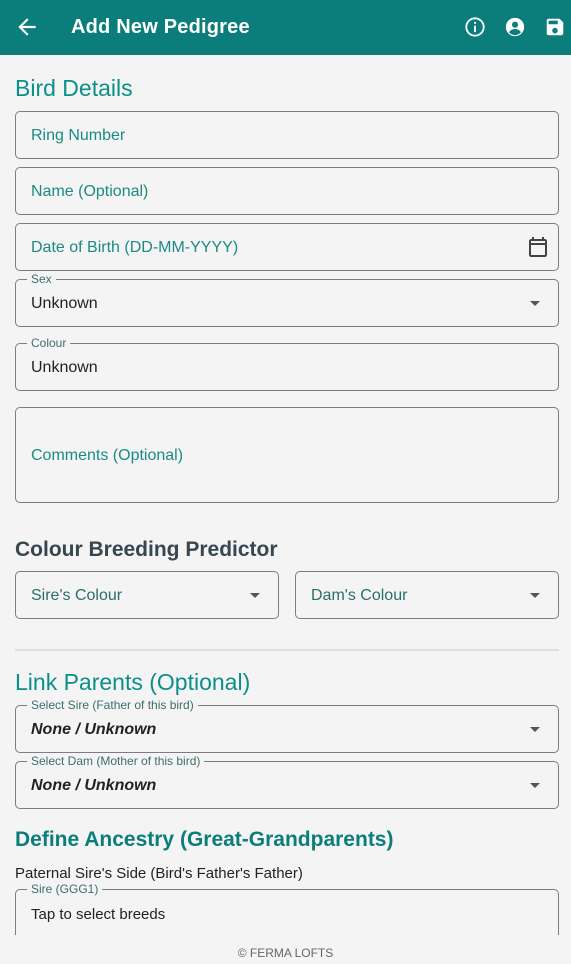  I want to click on ring-number-placeholder: Ring Number, so click(78, 135).